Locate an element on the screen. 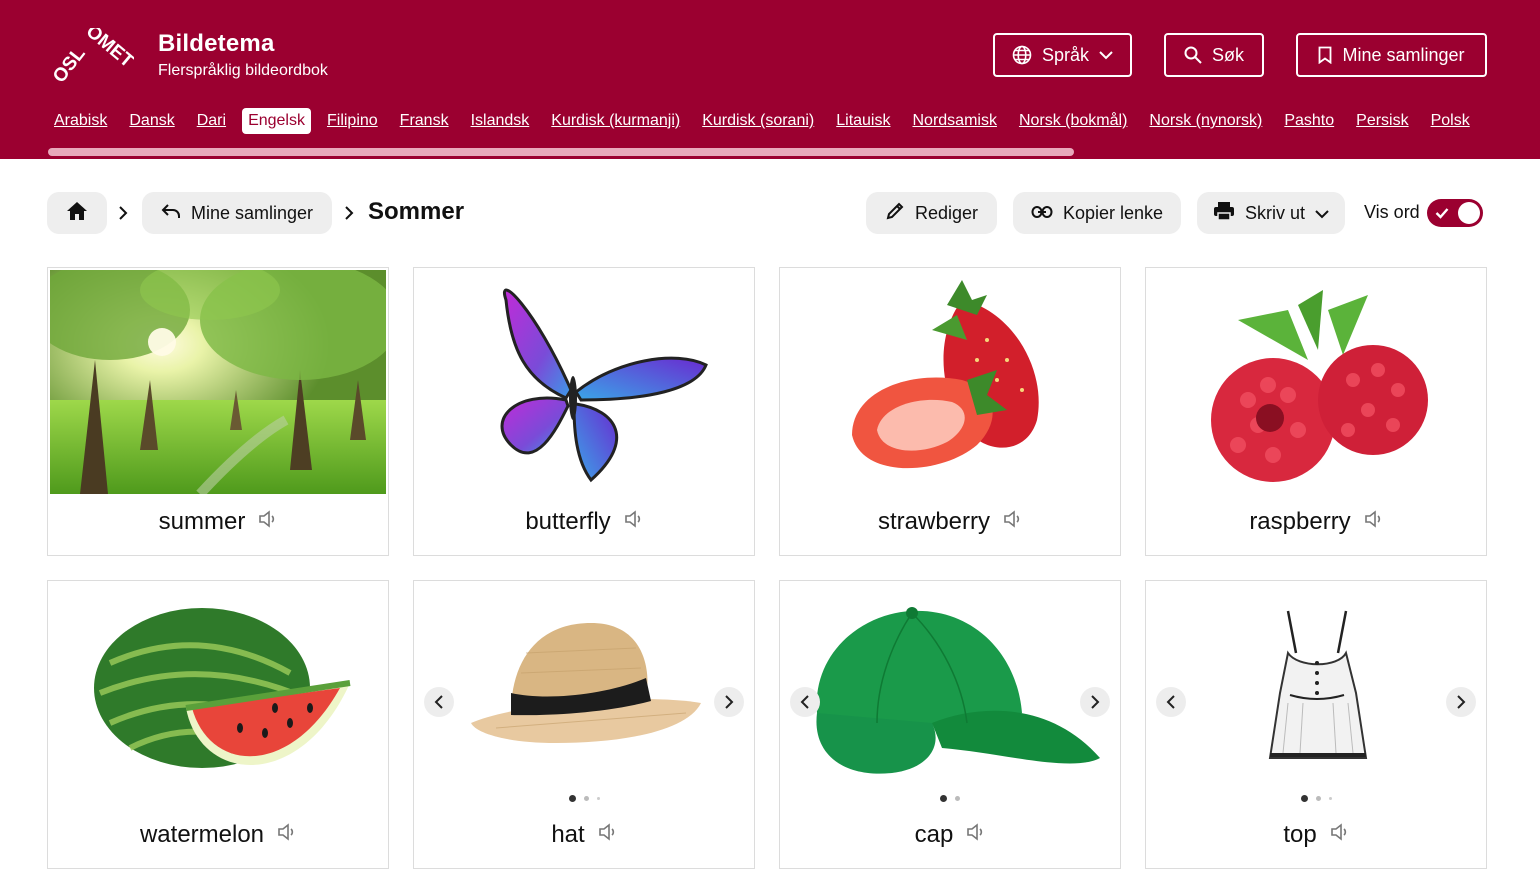 The height and width of the screenshot is (893, 1540). word-card-butterfly: butterfly is located at coordinates (584, 411).